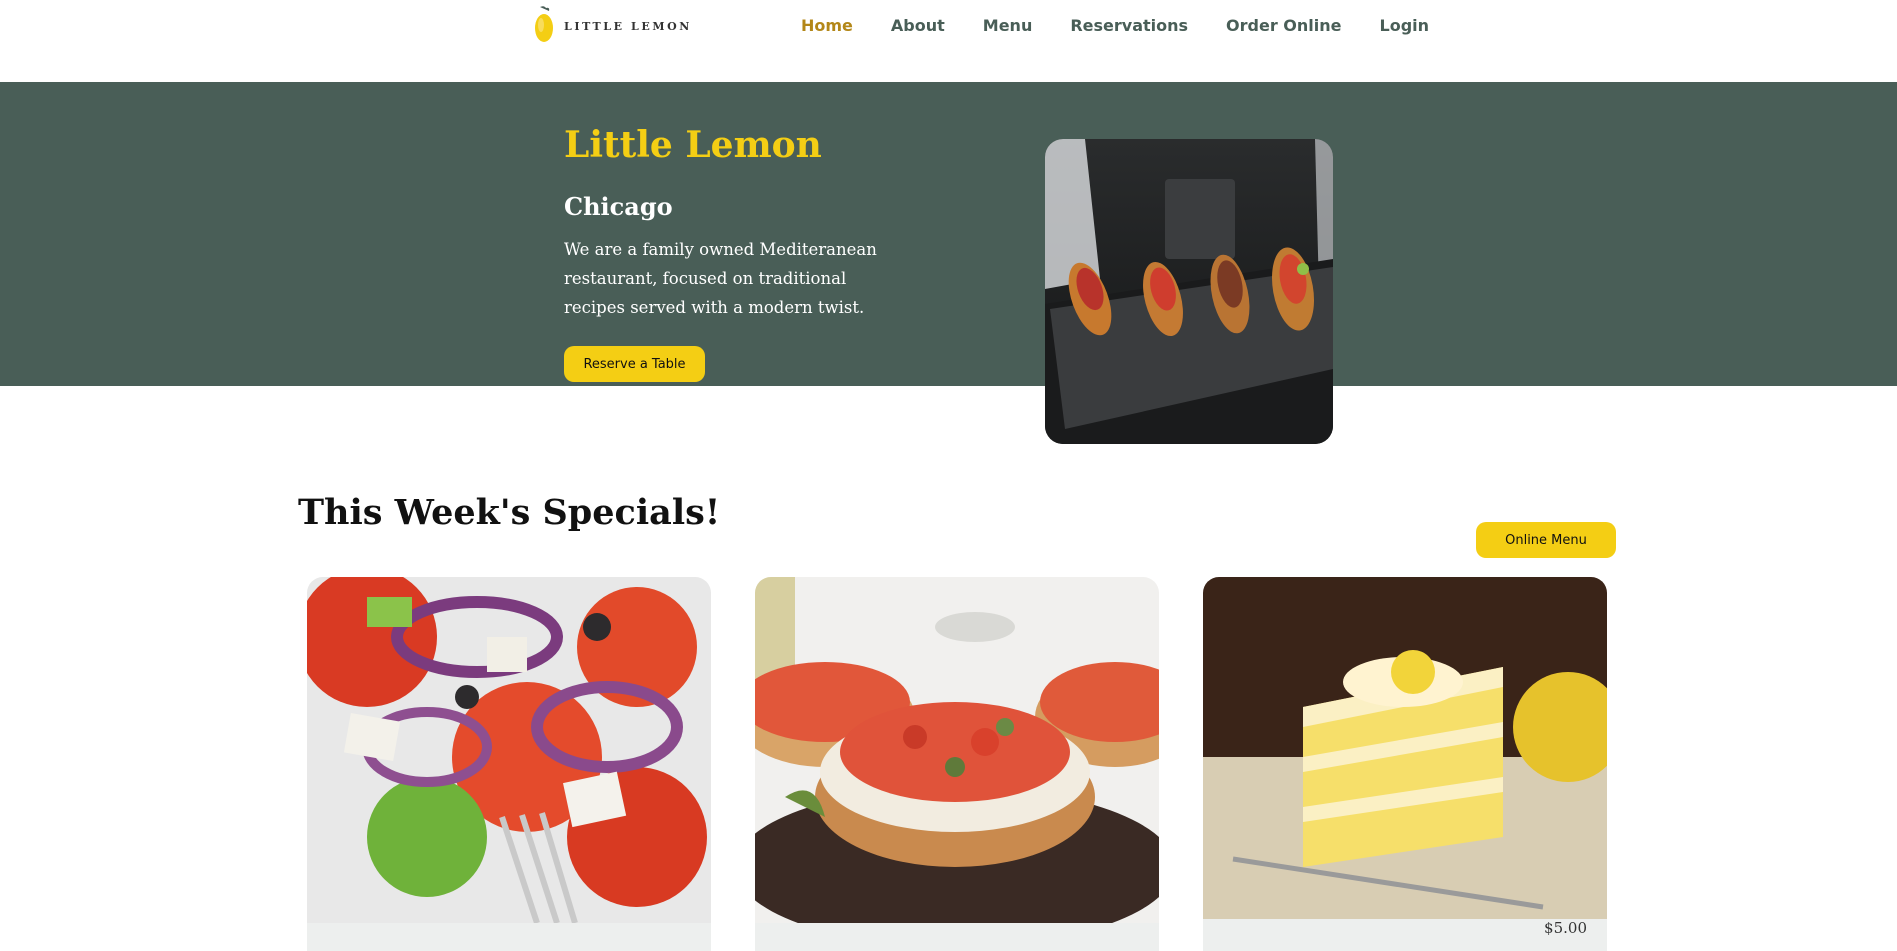  I want to click on logo: LITTLE LEMON, so click(612, 26).